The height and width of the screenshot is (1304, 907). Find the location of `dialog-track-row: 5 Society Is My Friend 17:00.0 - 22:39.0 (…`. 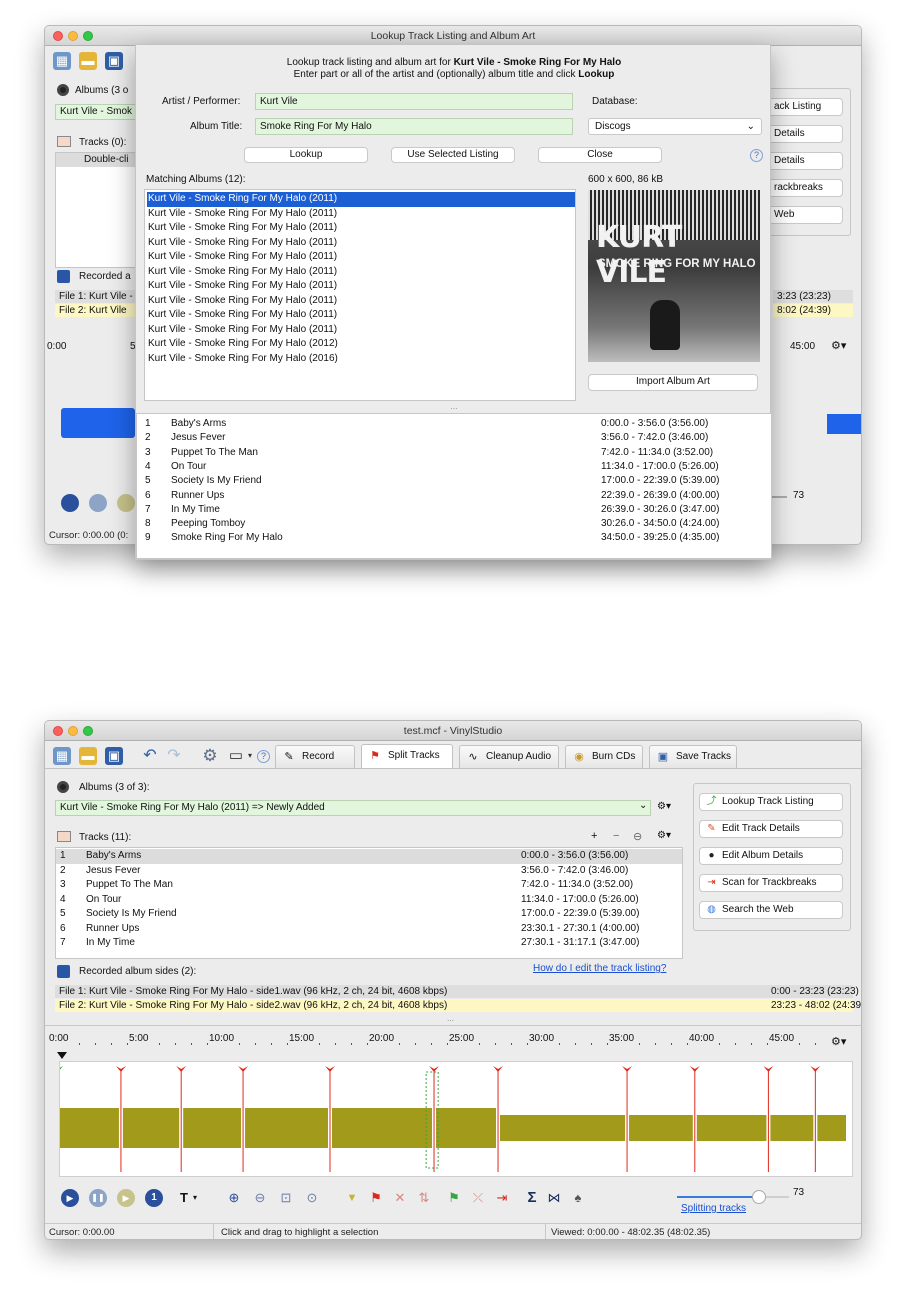

dialog-track-row: 5 Society Is My Friend 17:00.0 - 22:39.0 (… is located at coordinates (454, 481).